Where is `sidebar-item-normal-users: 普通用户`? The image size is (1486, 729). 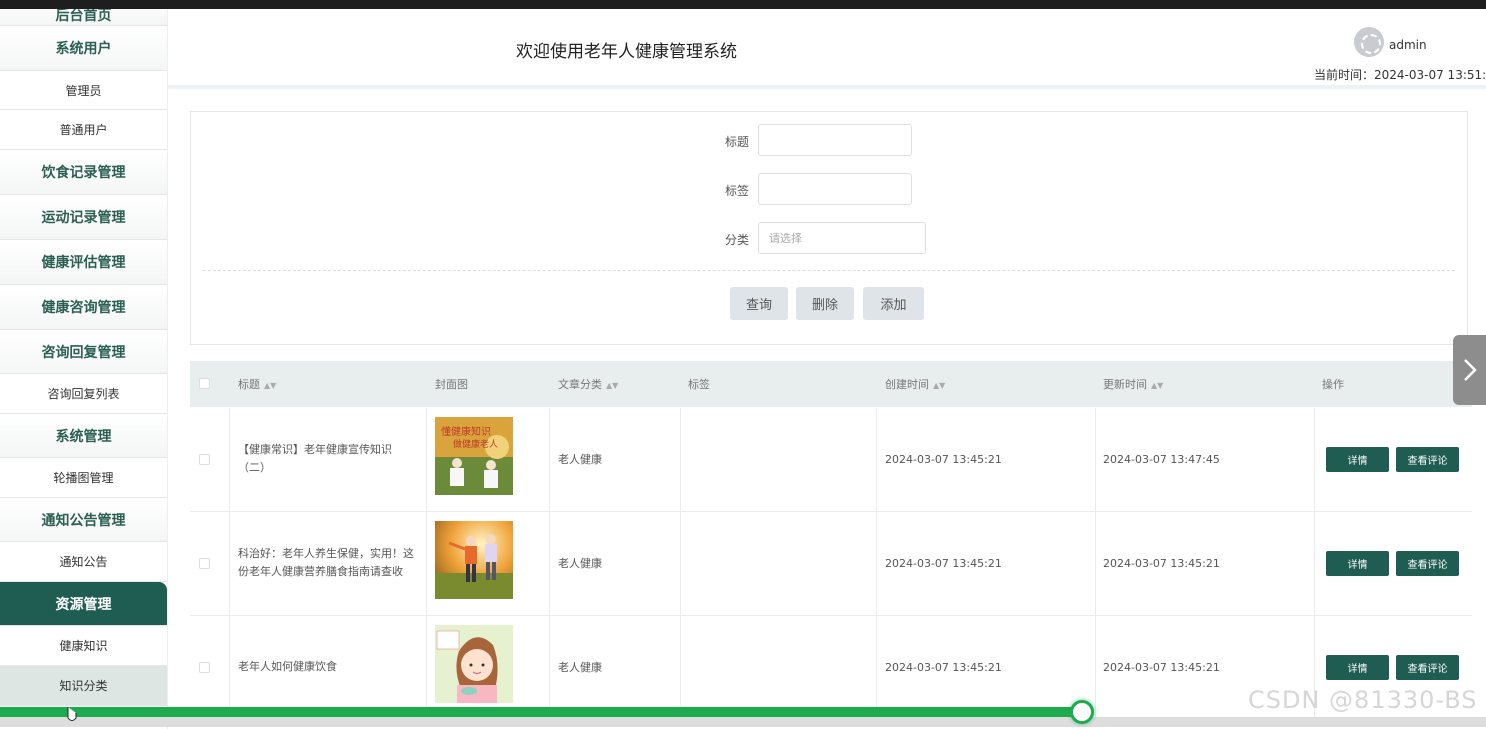 sidebar-item-normal-users: 普通用户 is located at coordinates (83, 130).